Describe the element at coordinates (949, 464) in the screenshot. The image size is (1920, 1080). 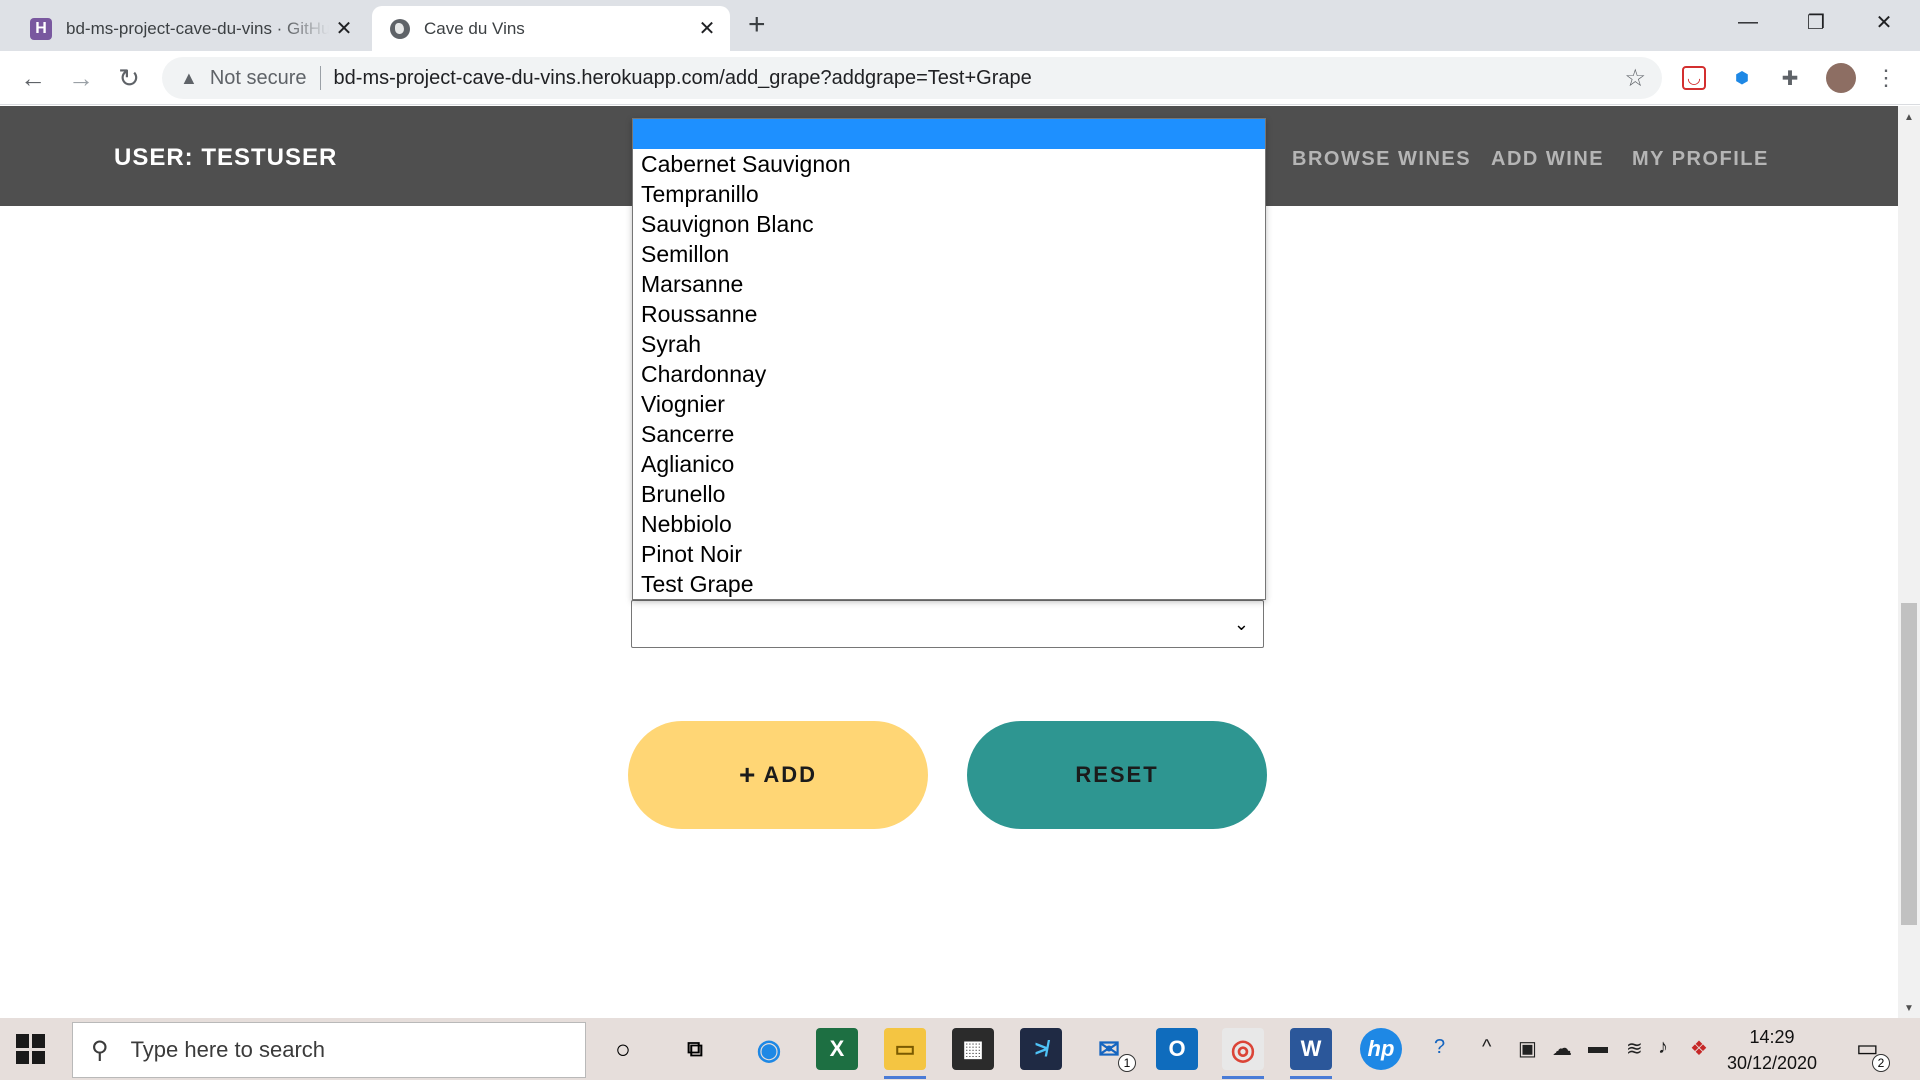
I see `dropdown-option: Aglianico` at that location.